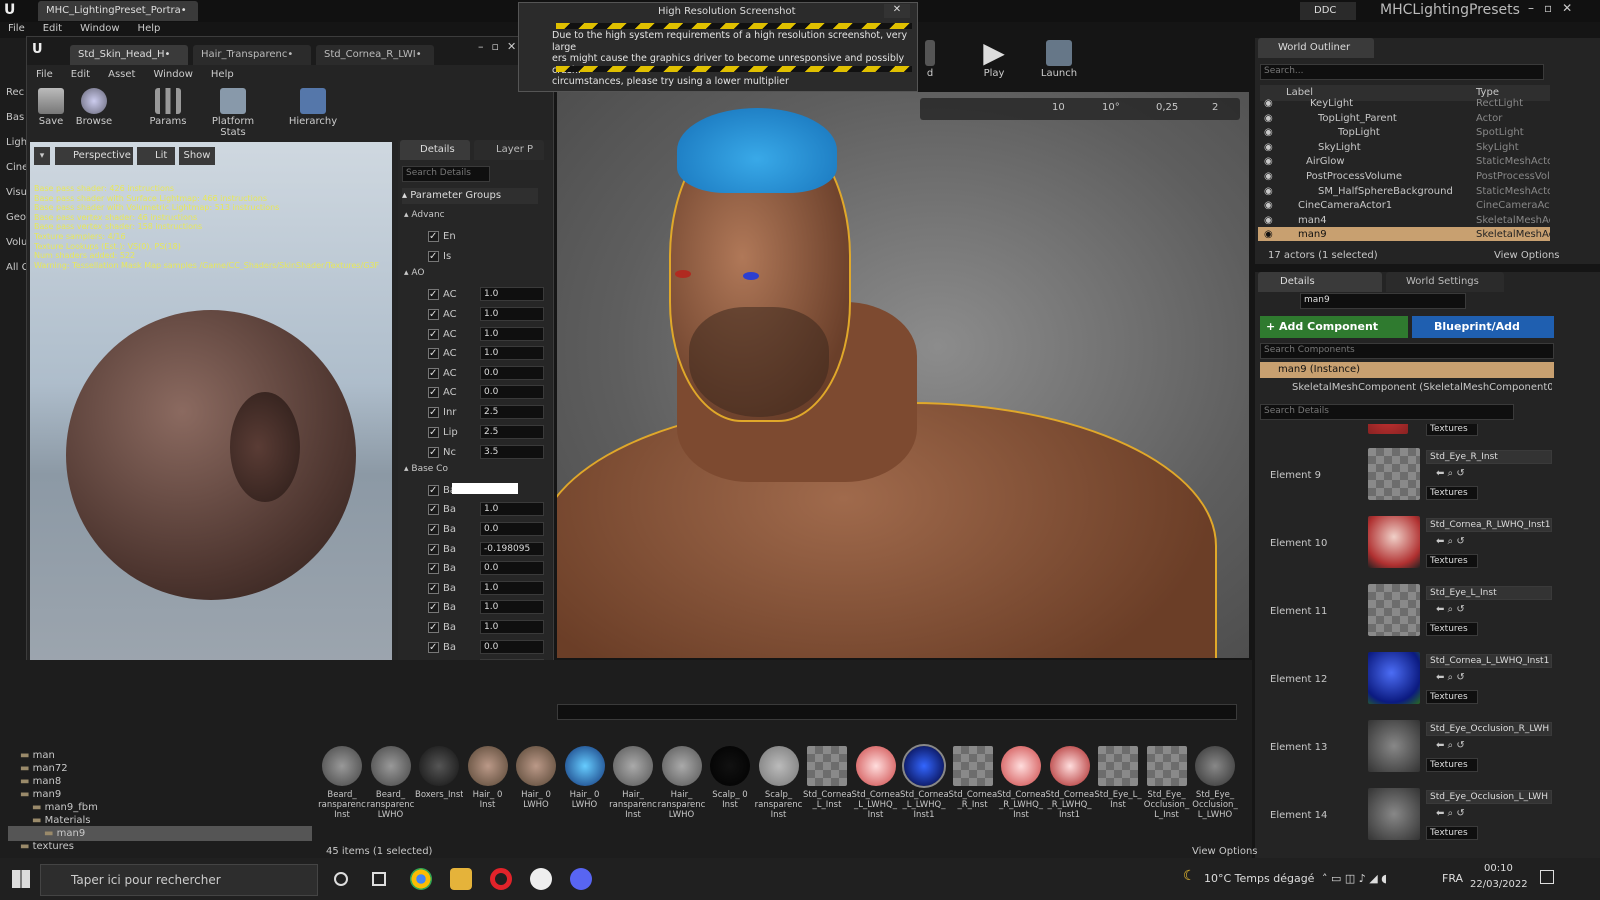  Describe the element at coordinates (1334, 327) in the screenshot. I see `add-component-button: + Add Component` at that location.